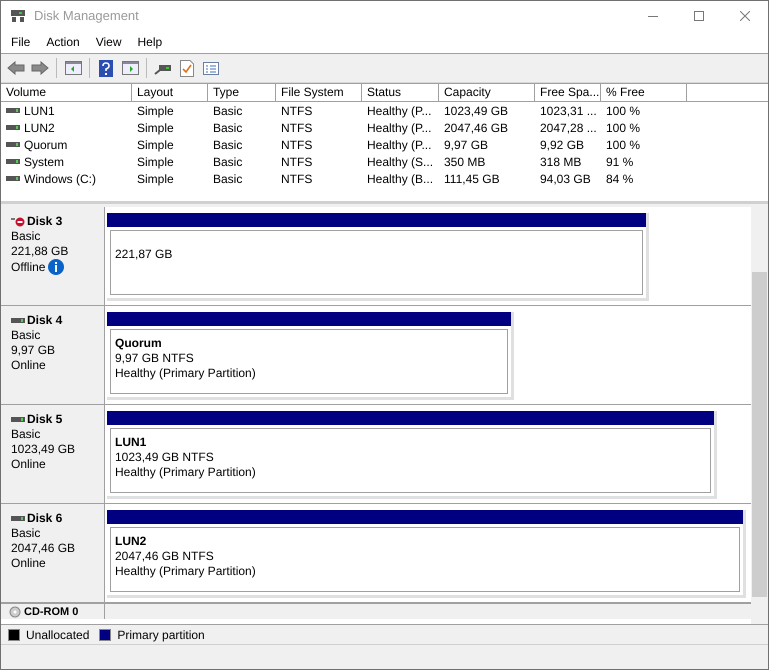 Image resolution: width=769 pixels, height=670 pixels. I want to click on partition-info: 2047,46 GB NTFS, so click(164, 556).